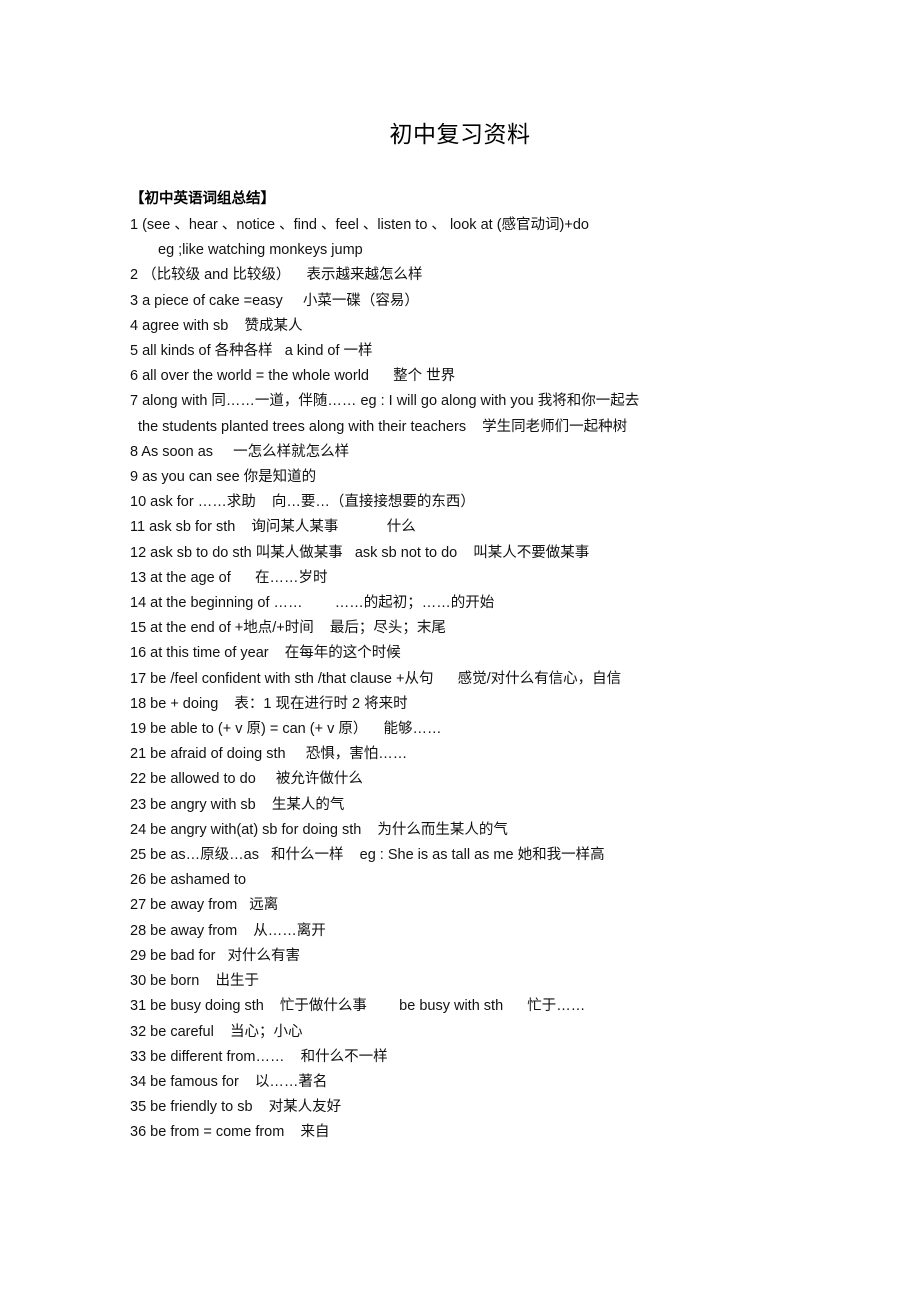  What do you see at coordinates (240, 451) in the screenshot?
I see `phrase-entry: 8 As soon as 一怎么样就怎么样` at bounding box center [240, 451].